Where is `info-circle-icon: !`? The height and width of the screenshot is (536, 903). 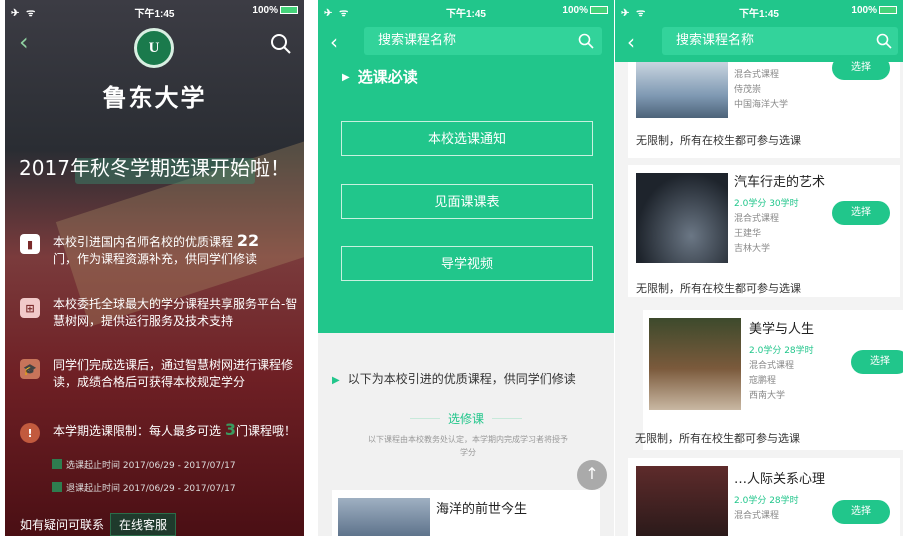
info-circle-icon: ! is located at coordinates (30, 433).